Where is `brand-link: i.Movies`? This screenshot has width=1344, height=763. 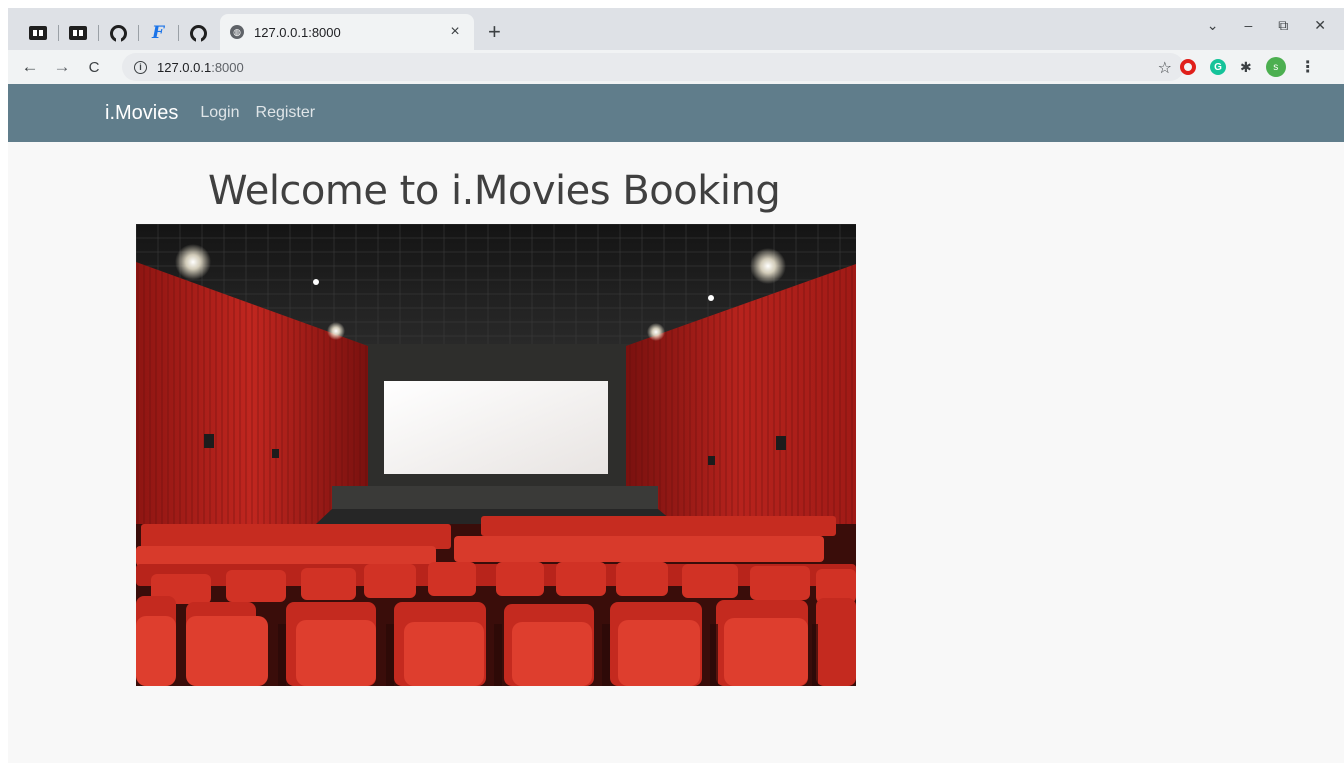 brand-link: i.Movies is located at coordinates (141, 113).